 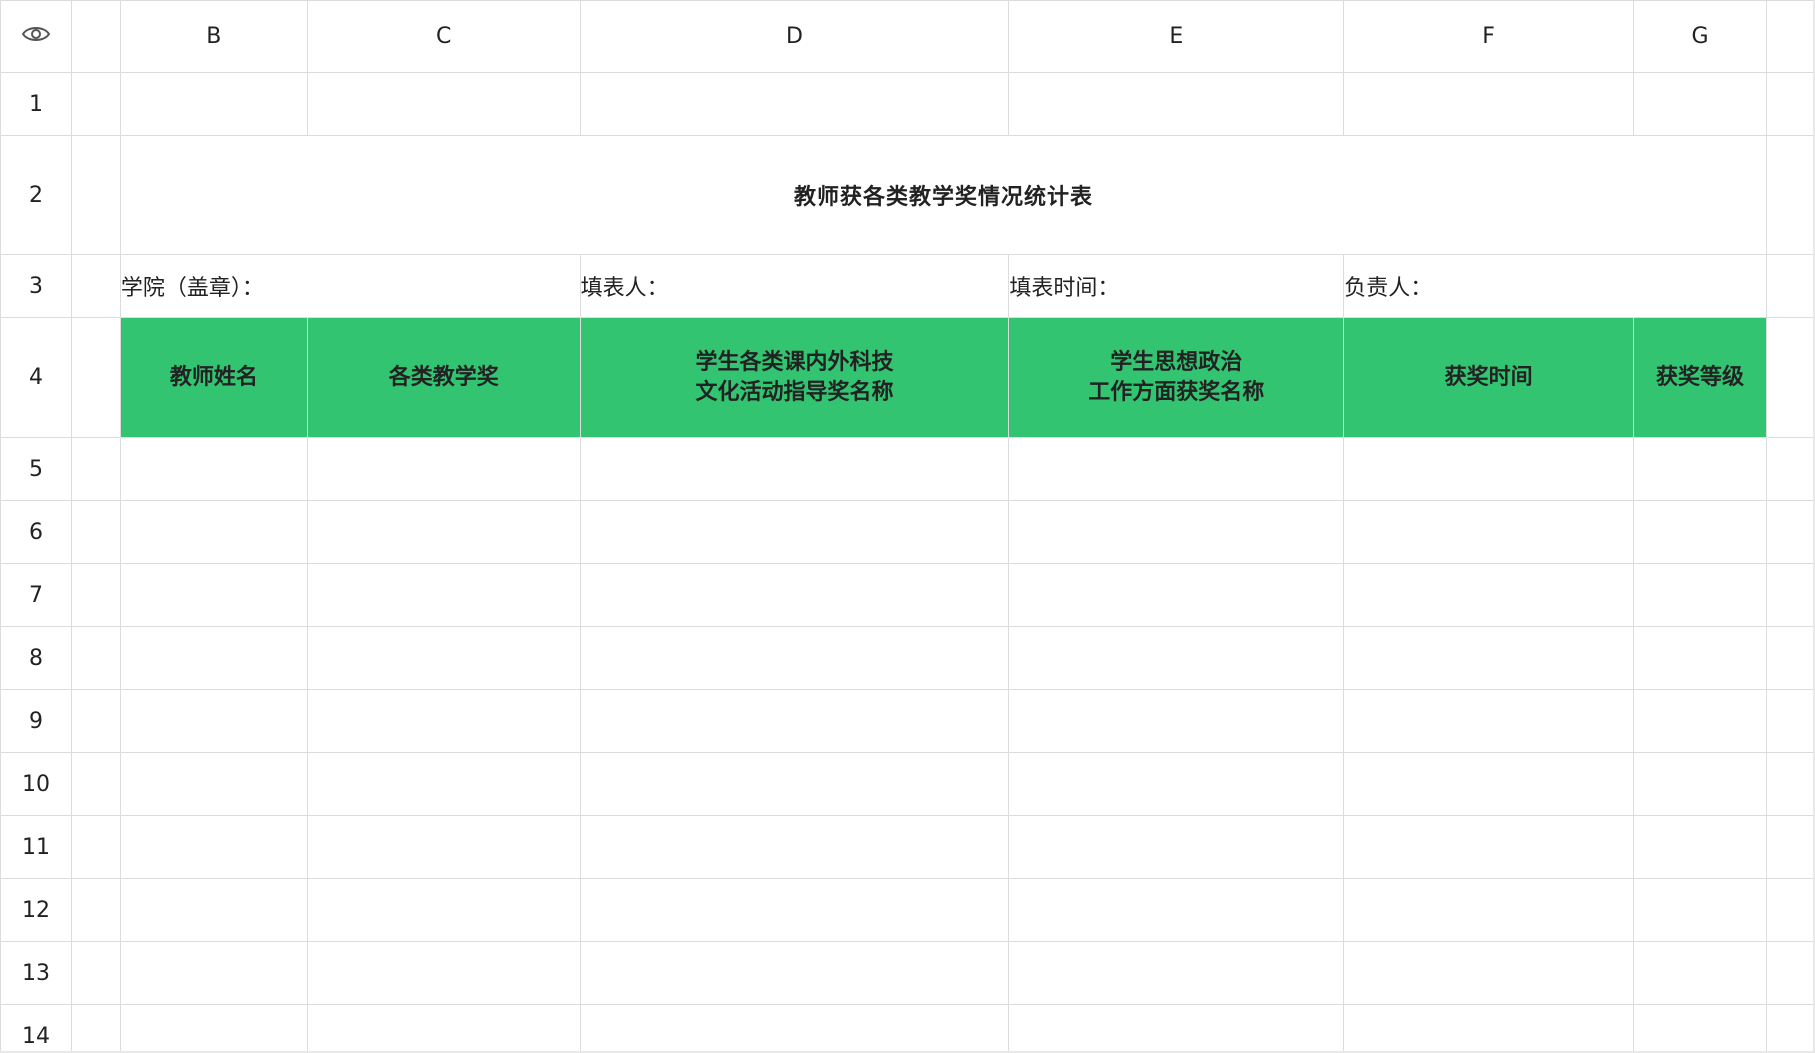 I want to click on header-guidance-awards: 学生各类课内外科技 文化活动指导奖名称, so click(x=794, y=377).